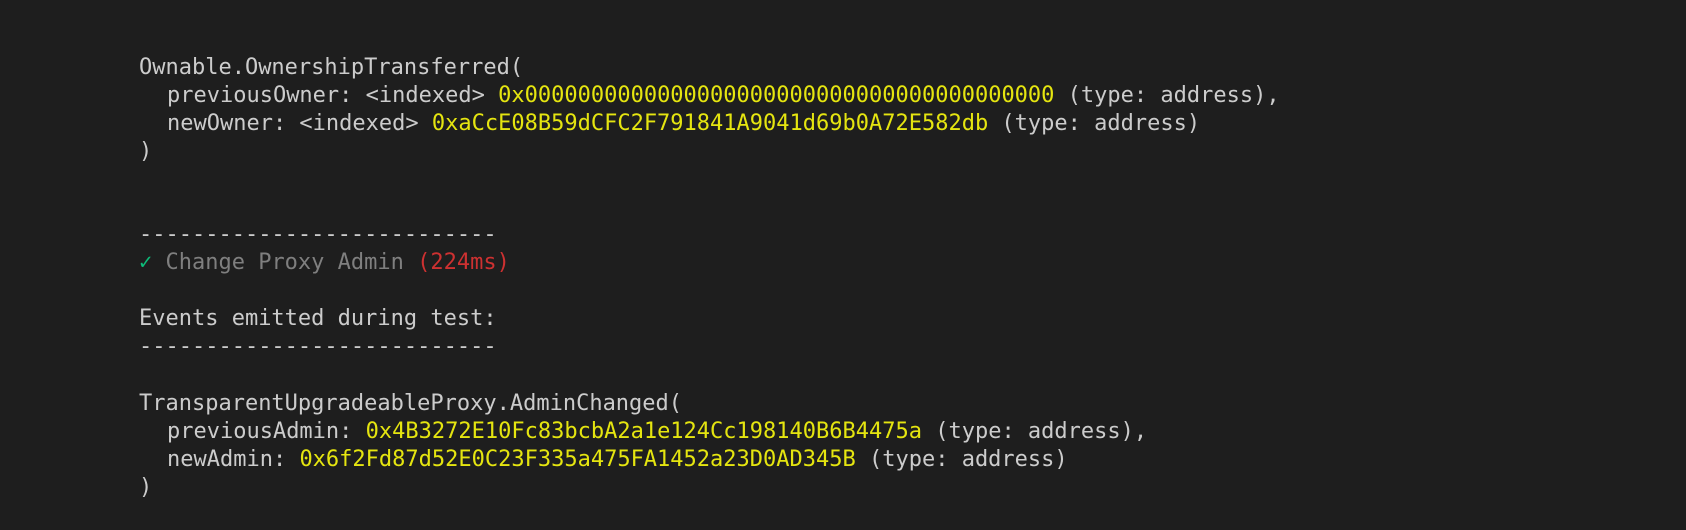  I want to click on test-result-line: ✓ Change Proxy Admin (224ms), so click(298, 248).